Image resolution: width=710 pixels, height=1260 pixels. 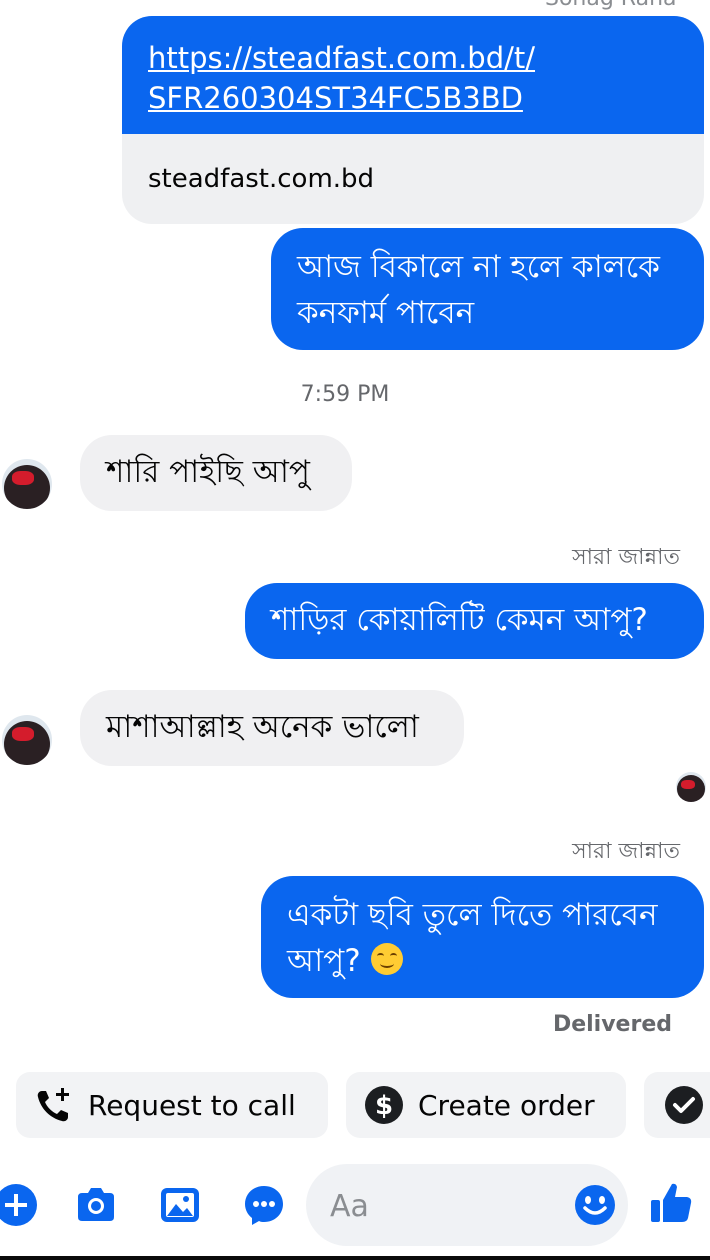 I want to click on bottom-divider, so click(x=355, y=1258).